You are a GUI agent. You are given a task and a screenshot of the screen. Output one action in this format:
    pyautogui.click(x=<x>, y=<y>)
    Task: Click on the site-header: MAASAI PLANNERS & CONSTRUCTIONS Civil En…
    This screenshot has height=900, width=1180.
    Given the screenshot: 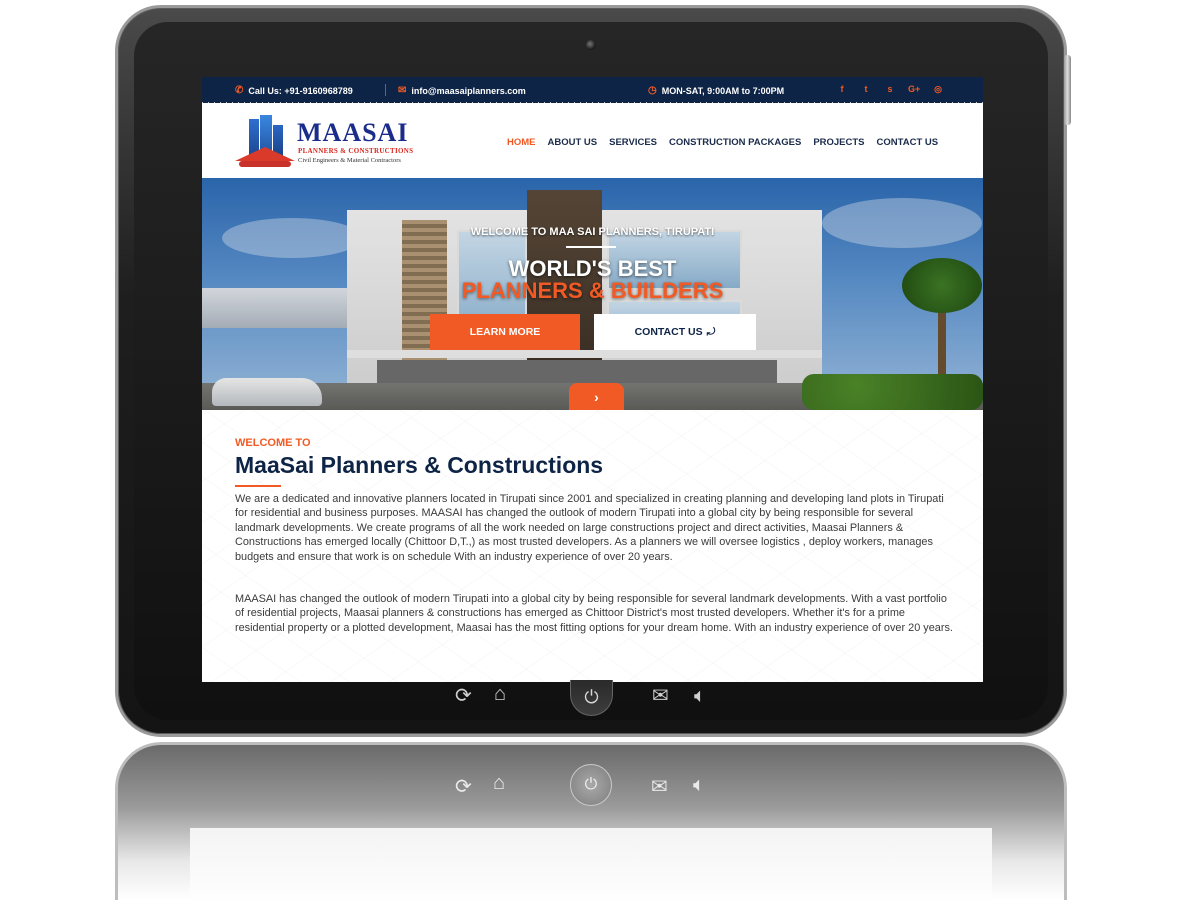 What is the action you would take?
    pyautogui.click(x=592, y=140)
    